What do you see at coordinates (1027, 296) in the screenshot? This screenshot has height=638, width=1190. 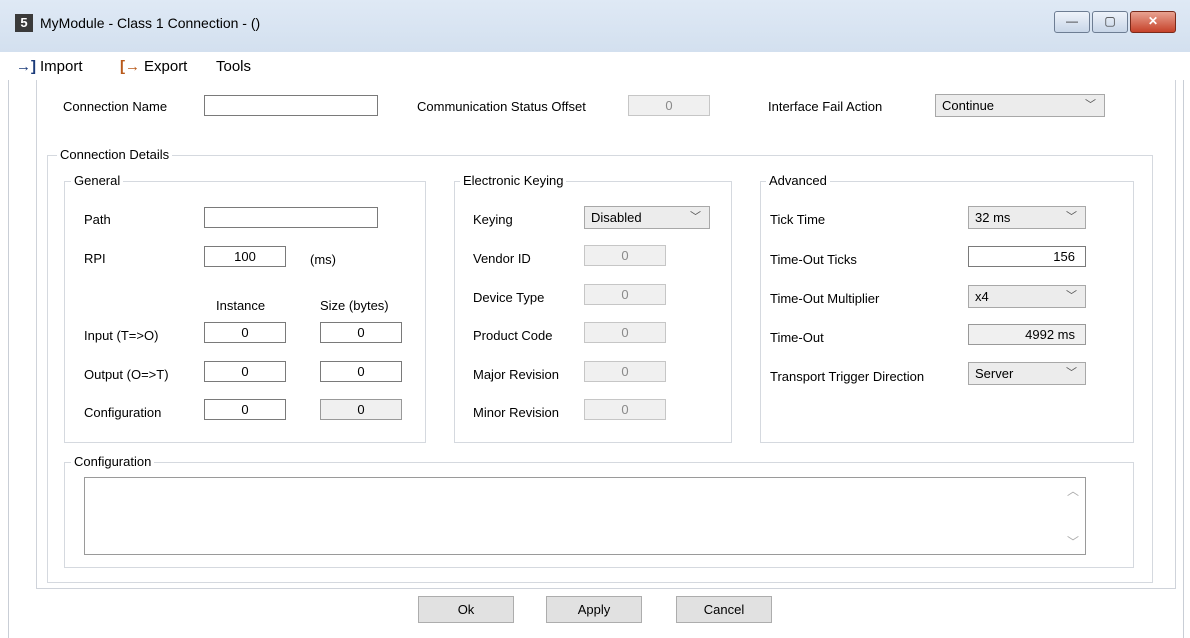 I see `timeout-multiplier-select: x4 ﹀` at bounding box center [1027, 296].